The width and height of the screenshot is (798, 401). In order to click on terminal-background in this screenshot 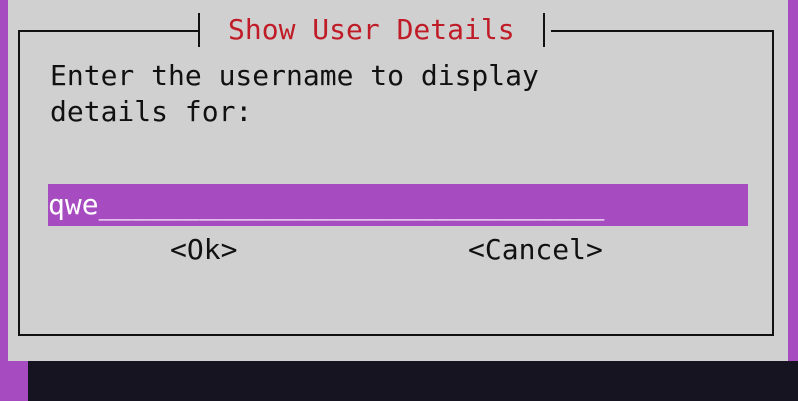, I will do `click(413, 381)`.